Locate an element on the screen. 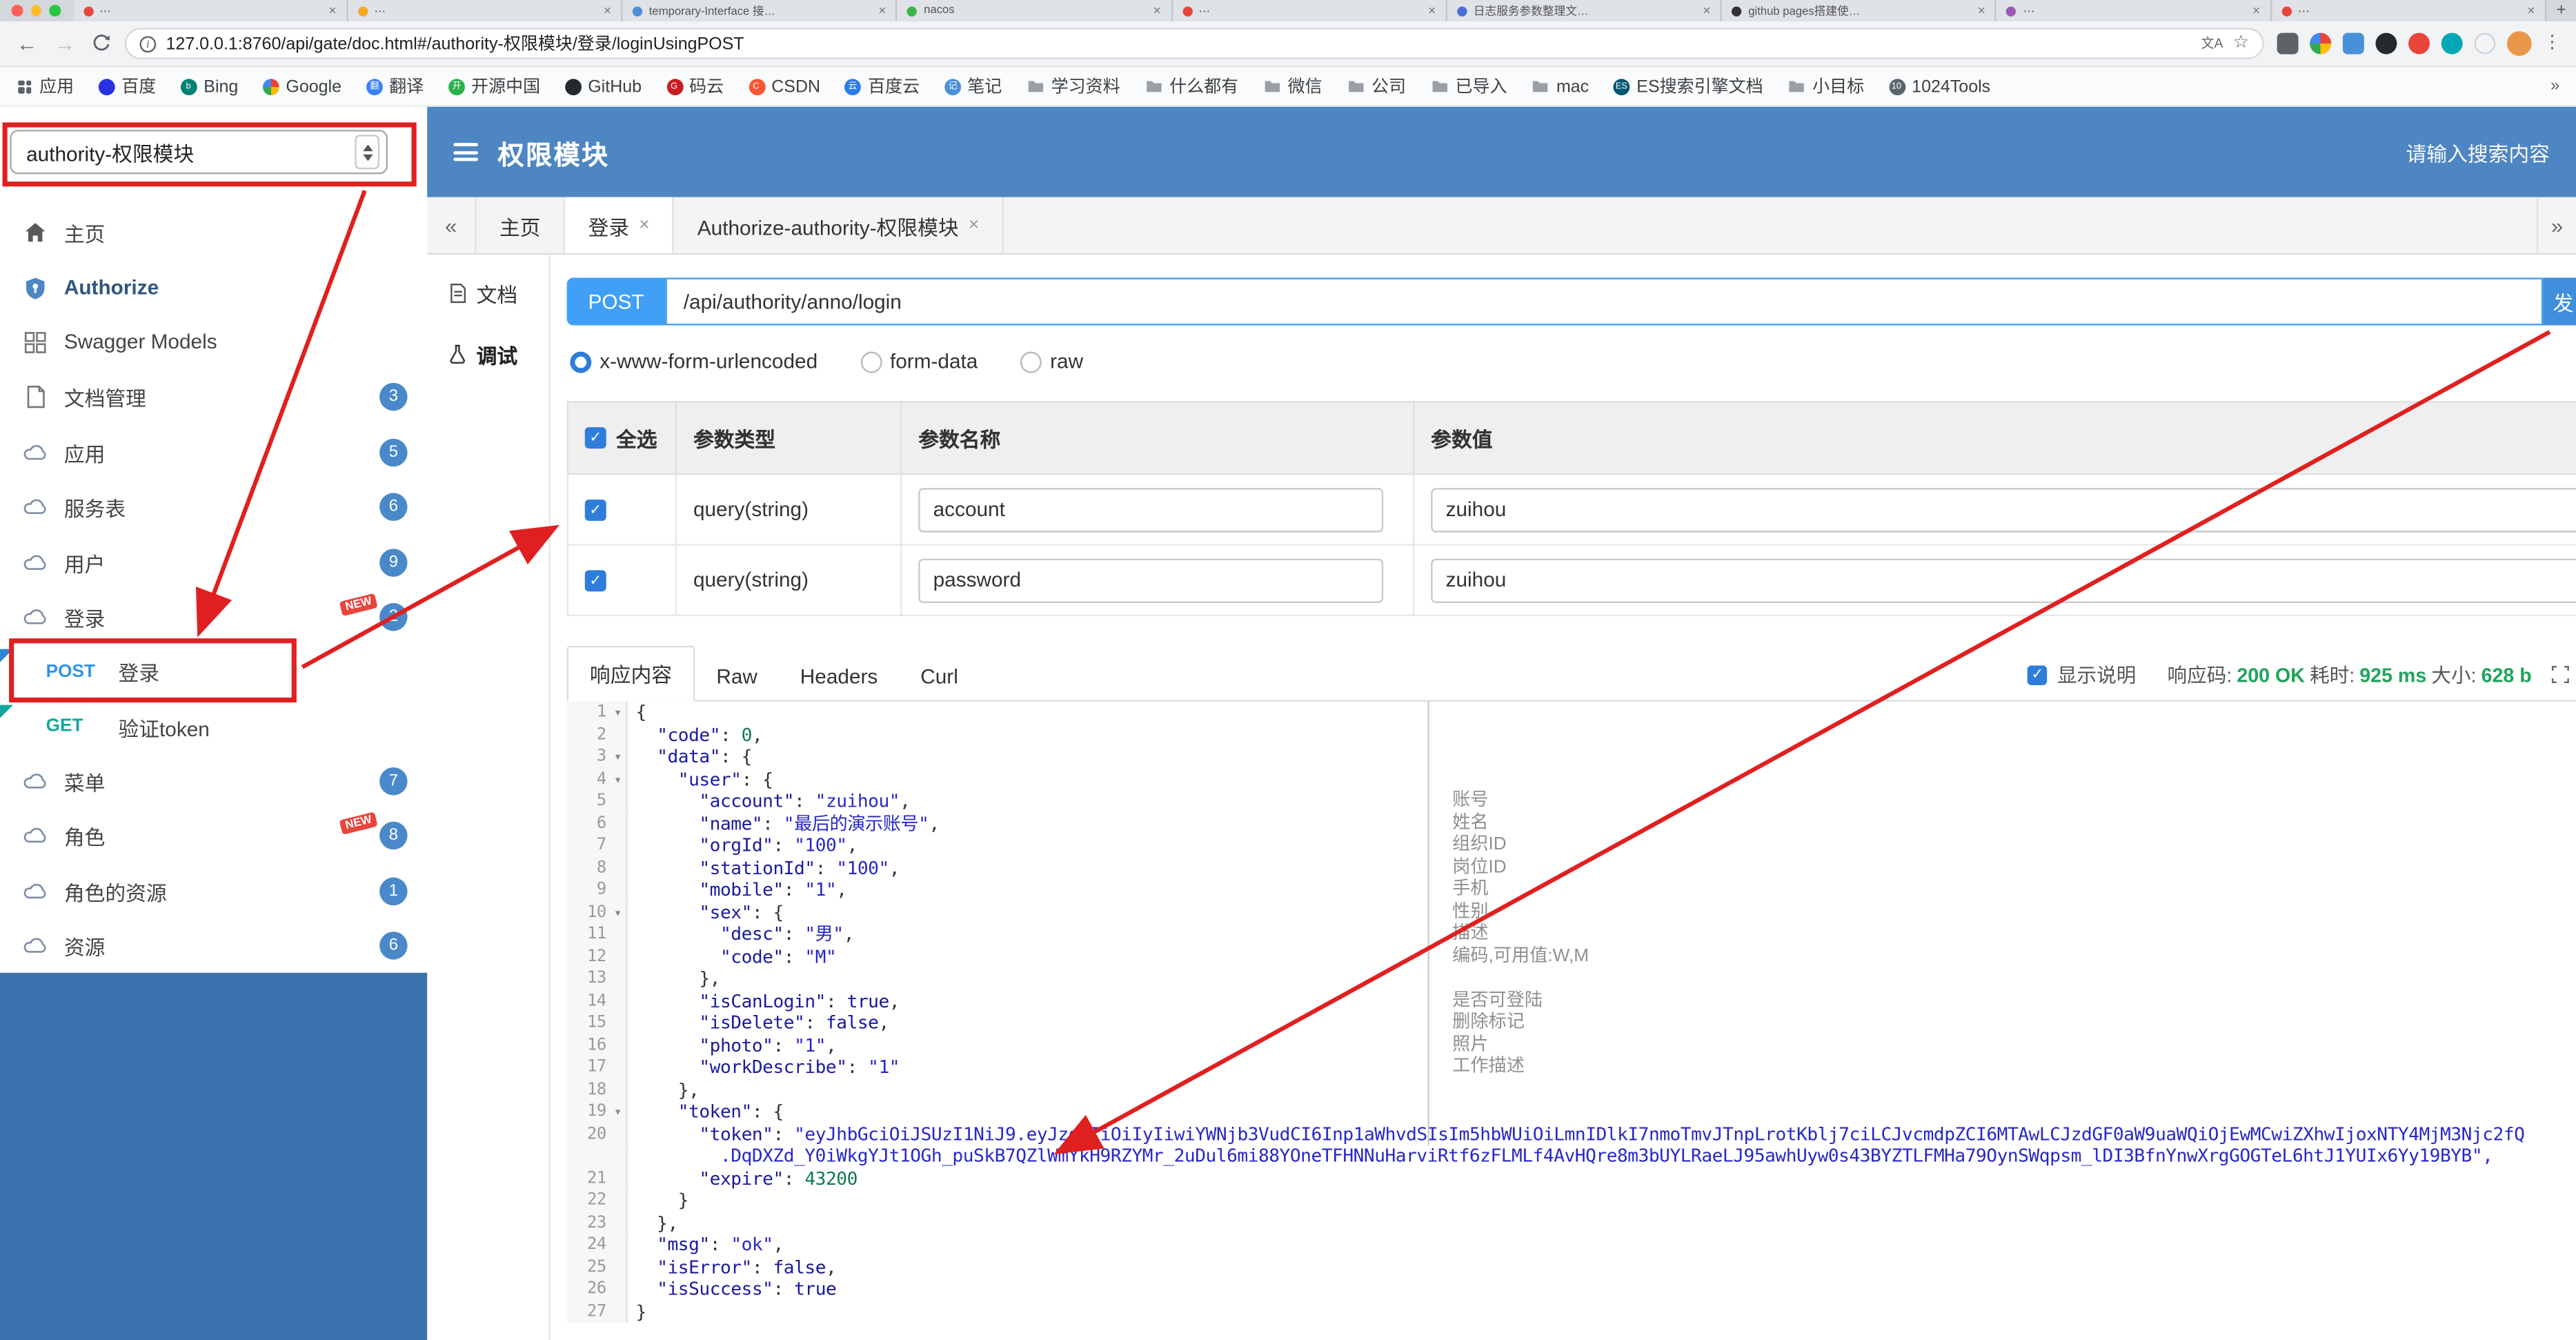  sidebar-item-resources: 资源 6 is located at coordinates (213, 946).